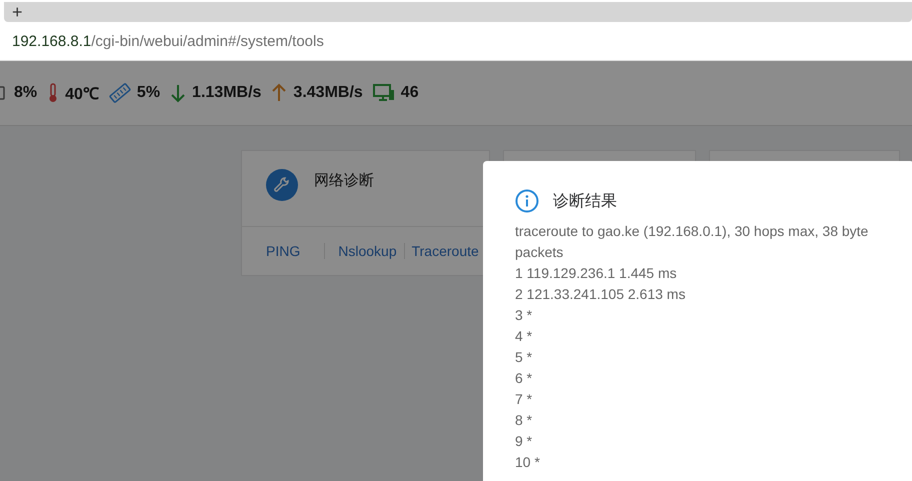 The width and height of the screenshot is (912, 481). What do you see at coordinates (82, 94) in the screenshot?
I see `status-value: 40℃` at bounding box center [82, 94].